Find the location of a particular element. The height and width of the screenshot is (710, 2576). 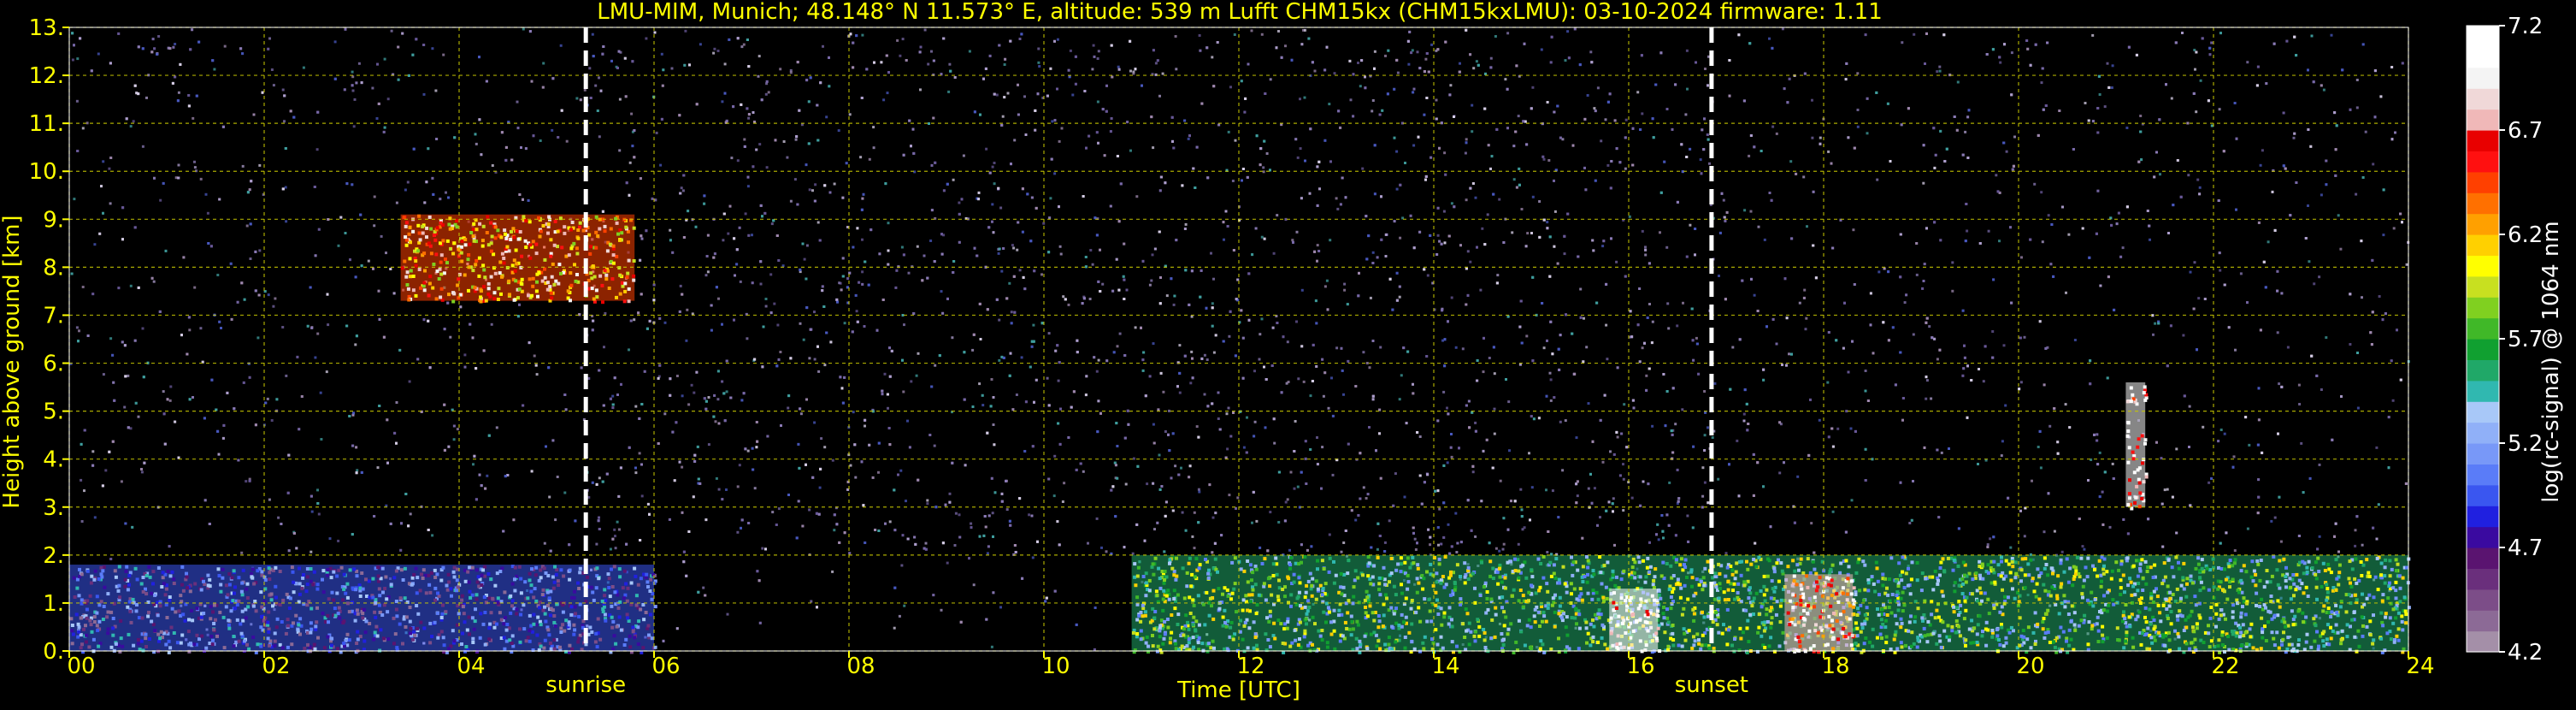

x-tick-label: 18 is located at coordinates (1835, 666).